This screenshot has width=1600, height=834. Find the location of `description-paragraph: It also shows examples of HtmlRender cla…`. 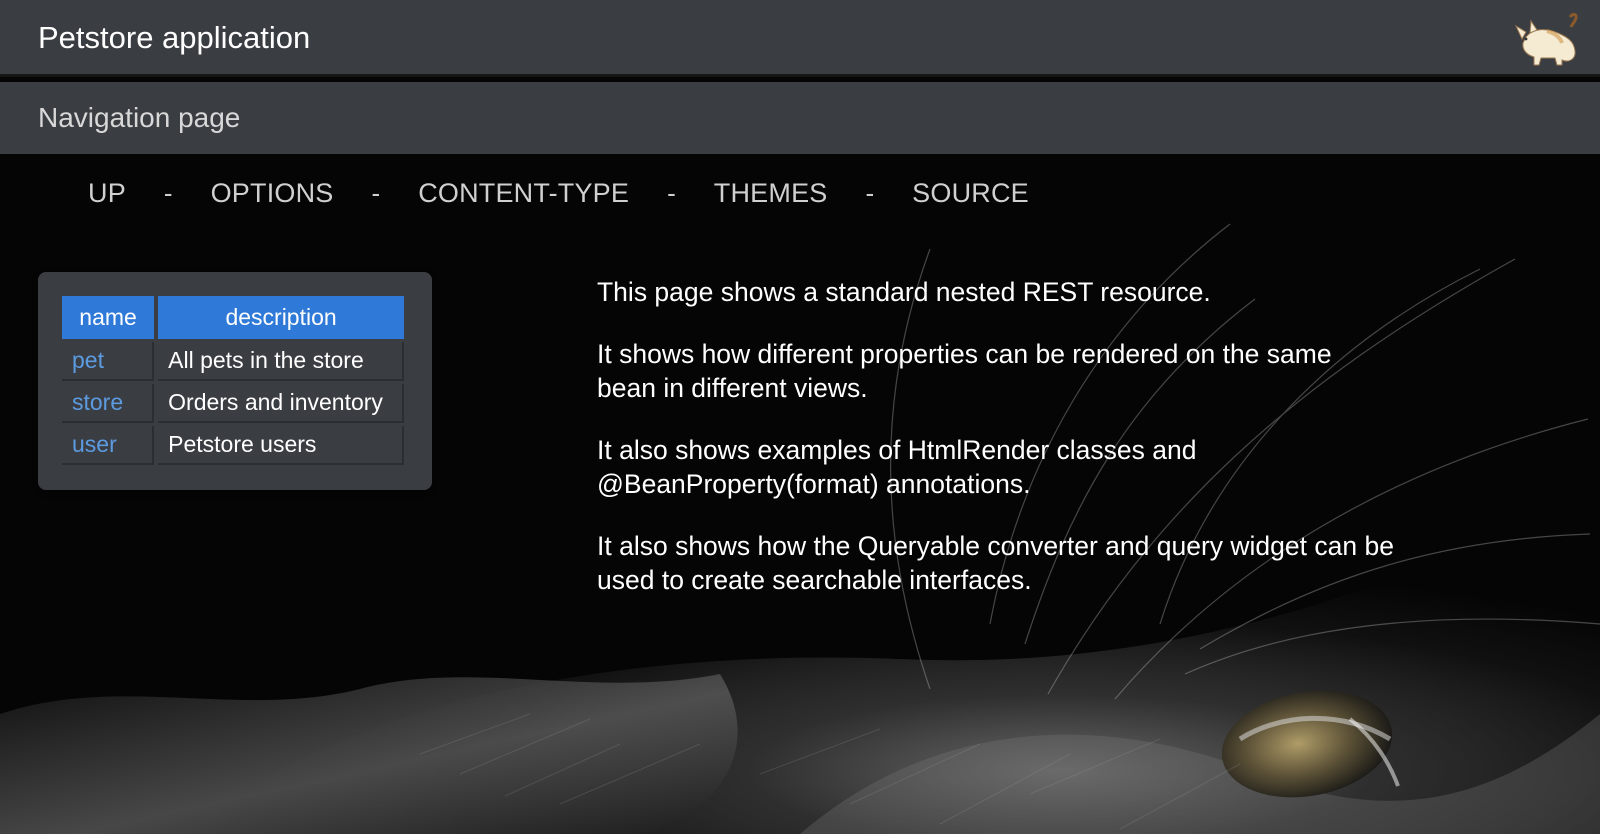

description-paragraph: It also shows examples of HtmlRender cla… is located at coordinates (897, 467).